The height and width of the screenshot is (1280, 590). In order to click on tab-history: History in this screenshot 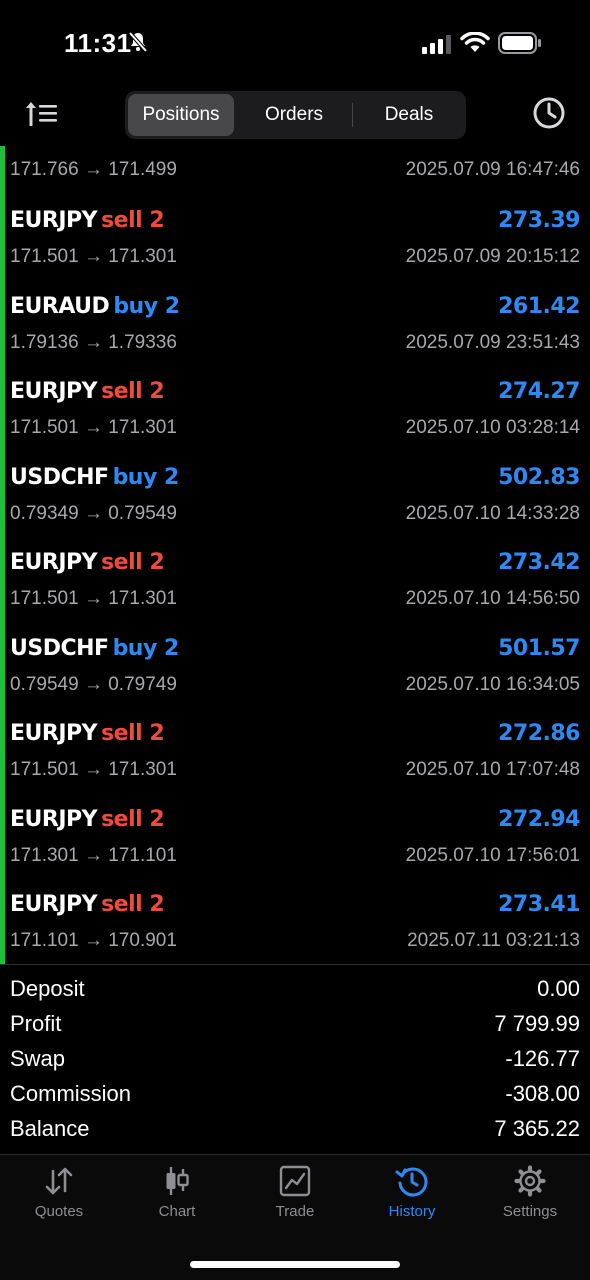, I will do `click(412, 1200)`.